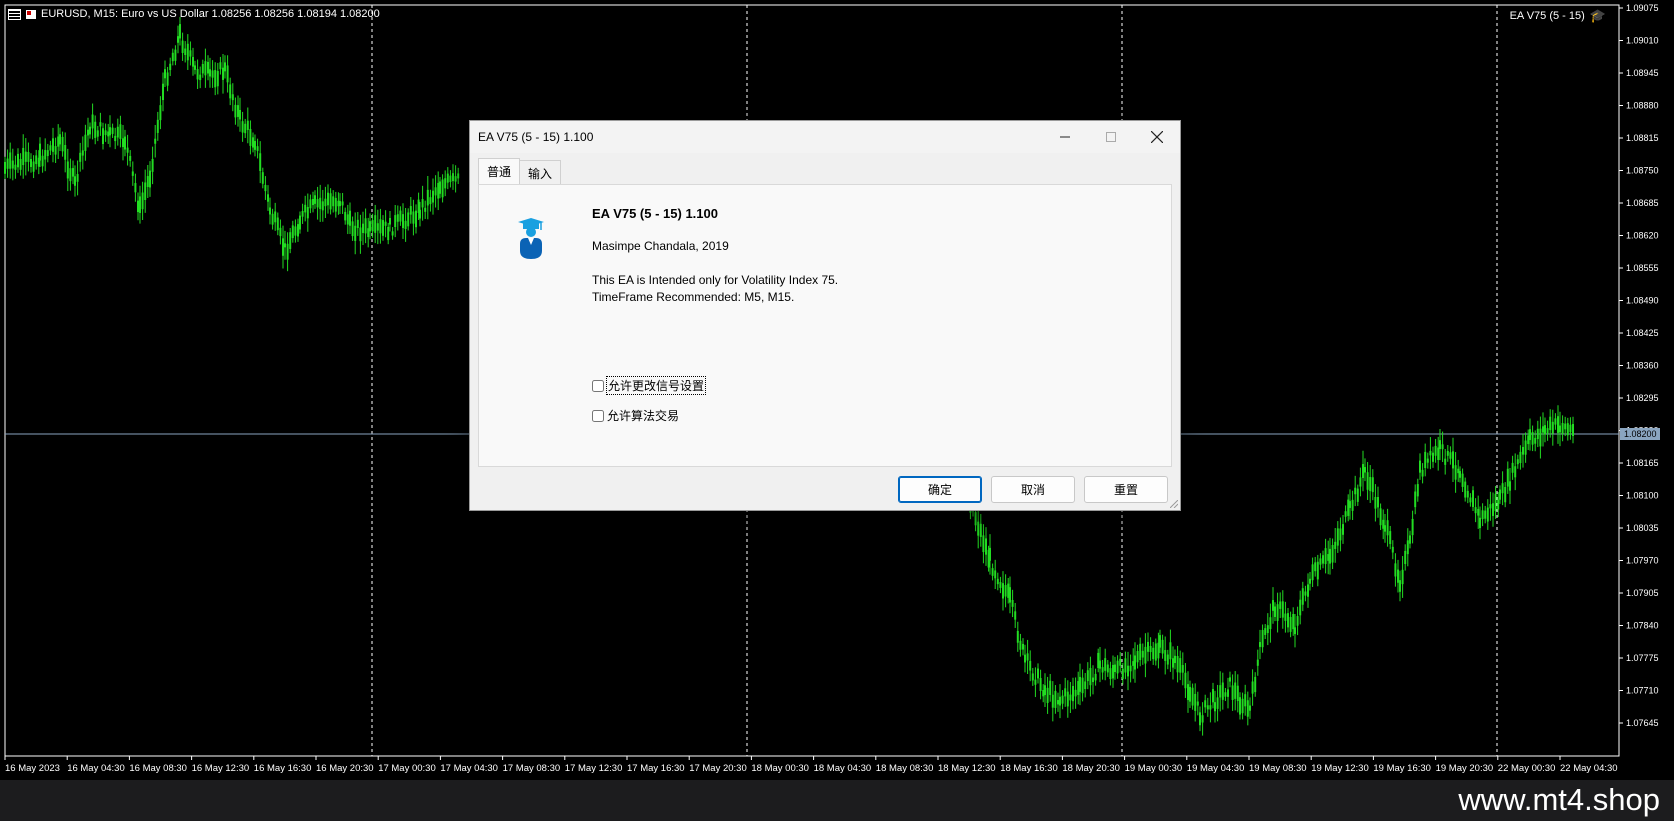 The width and height of the screenshot is (1674, 821). I want to click on bid-price-label: 1.08200, so click(1640, 434).